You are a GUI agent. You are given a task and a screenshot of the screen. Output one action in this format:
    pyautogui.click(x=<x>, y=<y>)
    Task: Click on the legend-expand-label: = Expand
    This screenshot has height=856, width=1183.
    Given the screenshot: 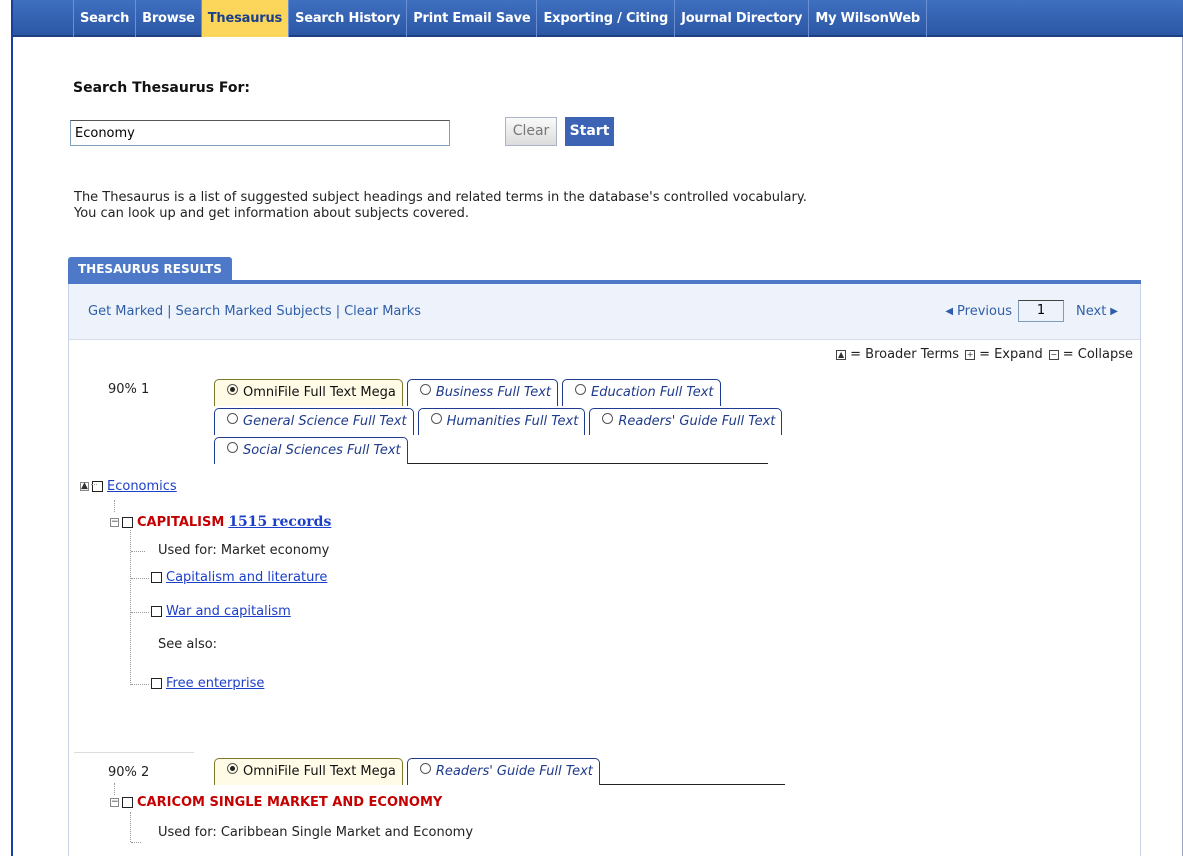 What is the action you would take?
    pyautogui.click(x=1011, y=354)
    